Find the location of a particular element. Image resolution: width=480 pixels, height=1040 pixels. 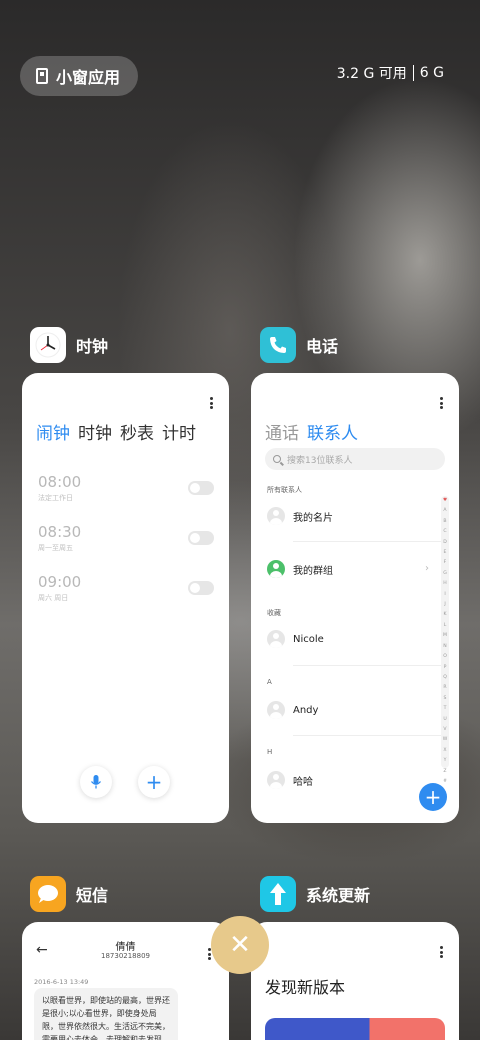

my-card-item: 我的名片 is located at coordinates (352, 516).